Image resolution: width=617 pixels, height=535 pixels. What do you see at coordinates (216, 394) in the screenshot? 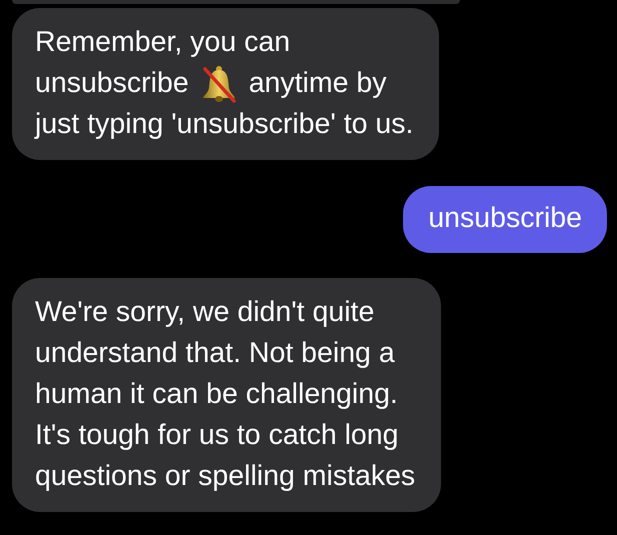
I see `message-text: human it can be challenging.` at bounding box center [216, 394].